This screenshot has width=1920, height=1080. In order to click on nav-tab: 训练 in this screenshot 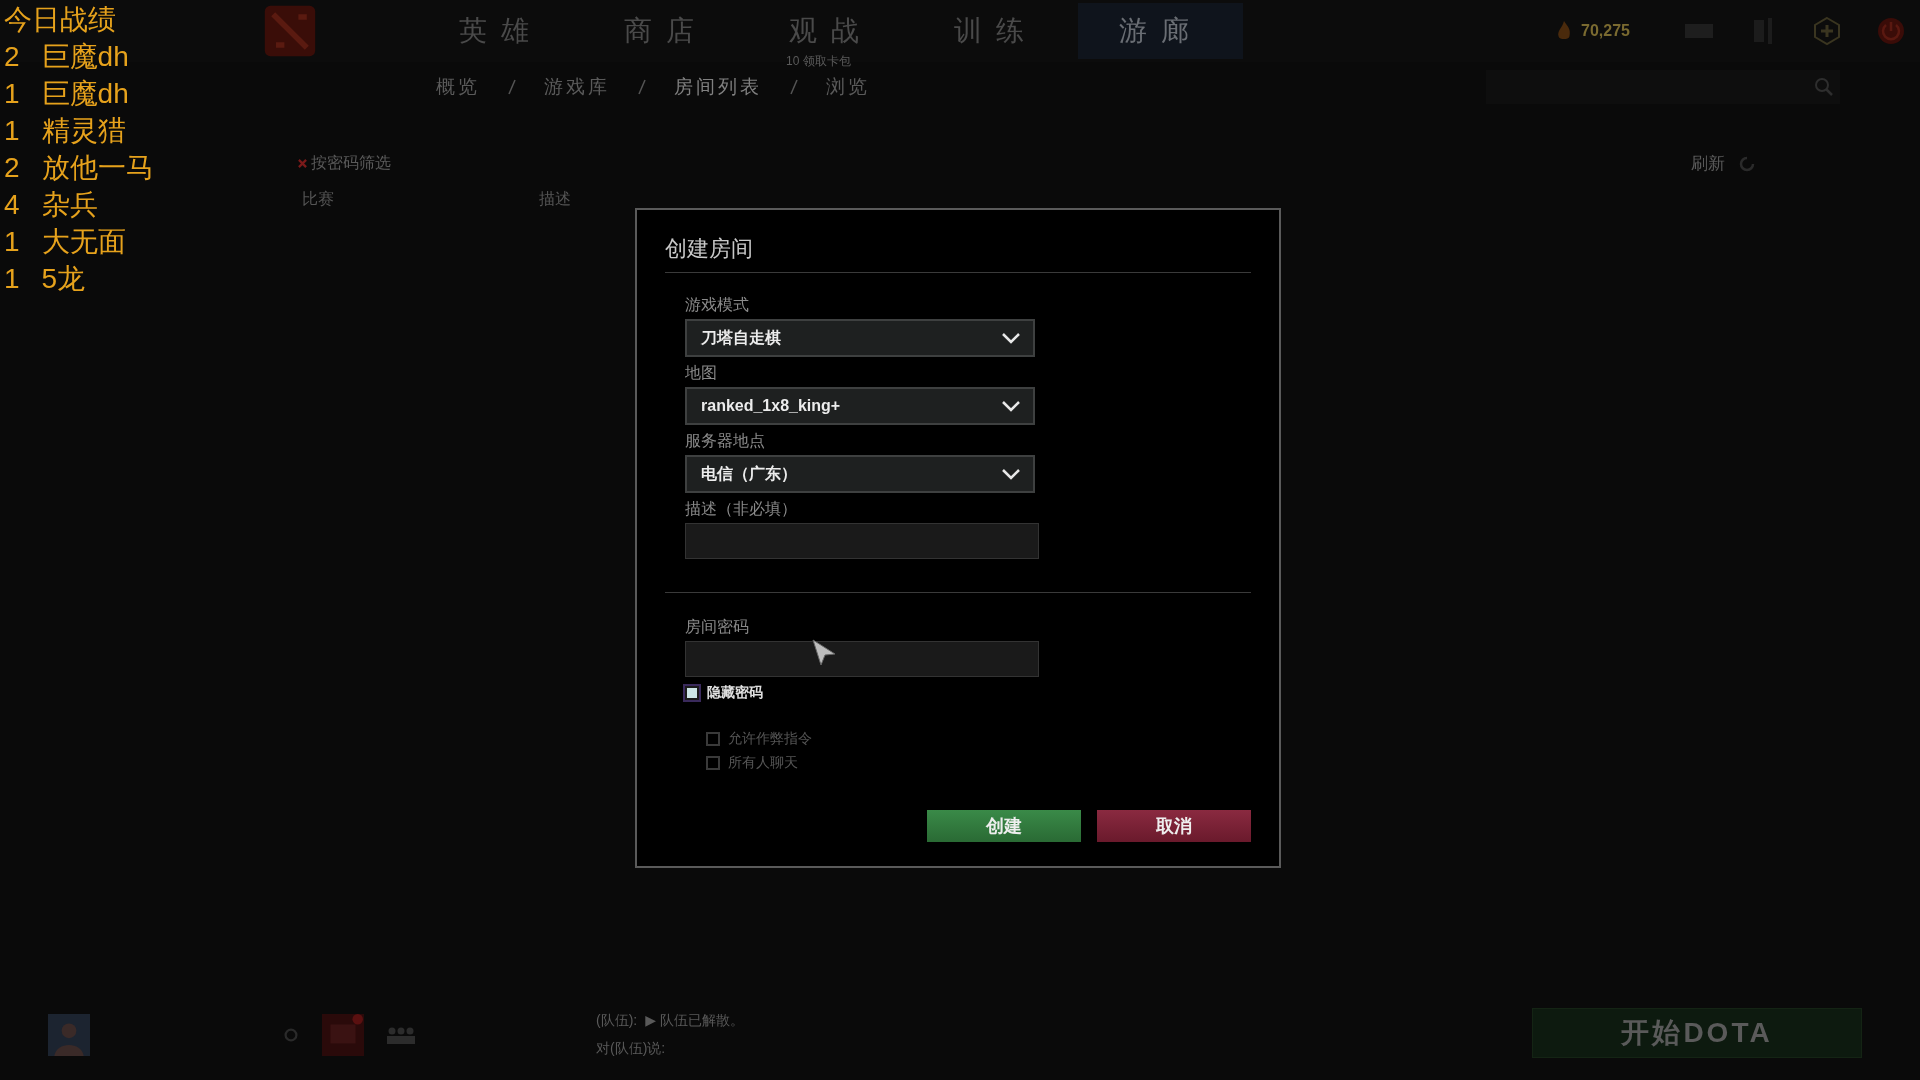, I will do `click(995, 31)`.